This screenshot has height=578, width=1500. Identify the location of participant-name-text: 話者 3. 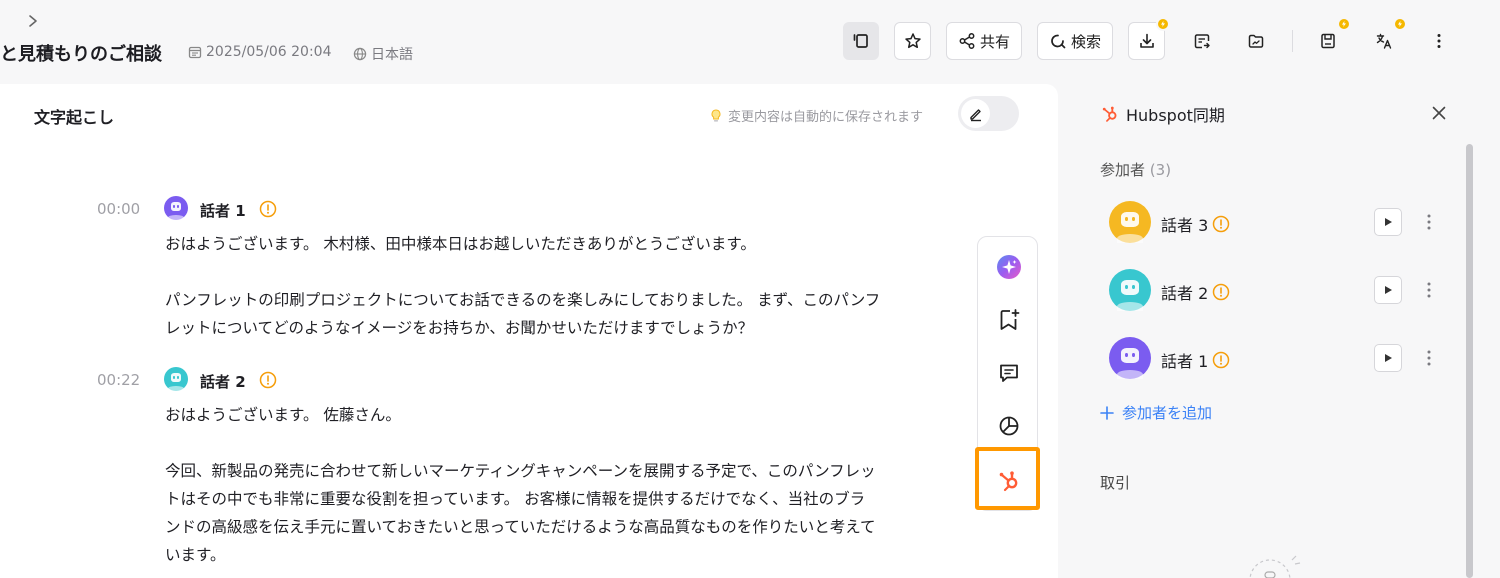
(1185, 225).